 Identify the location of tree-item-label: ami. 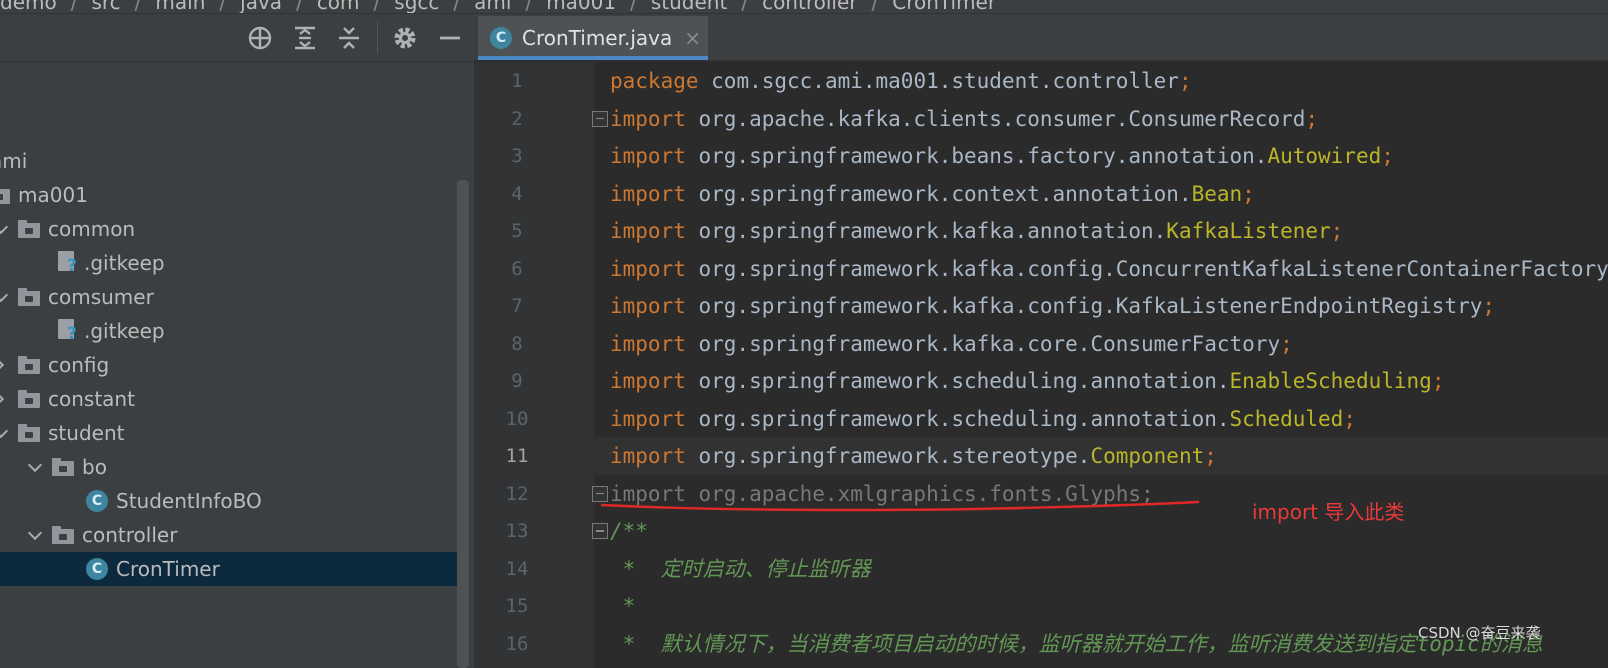
(14, 161).